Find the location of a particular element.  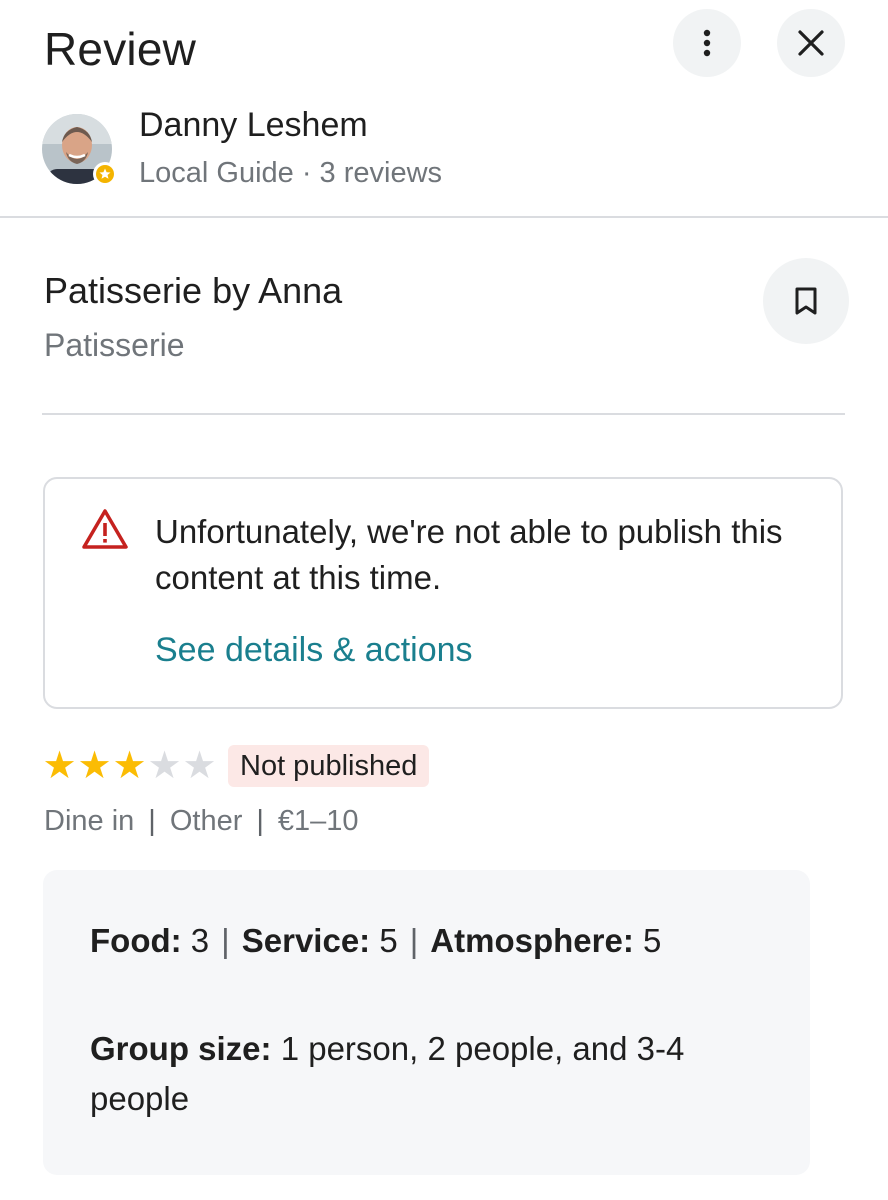

service-label: Service: is located at coordinates (306, 940).